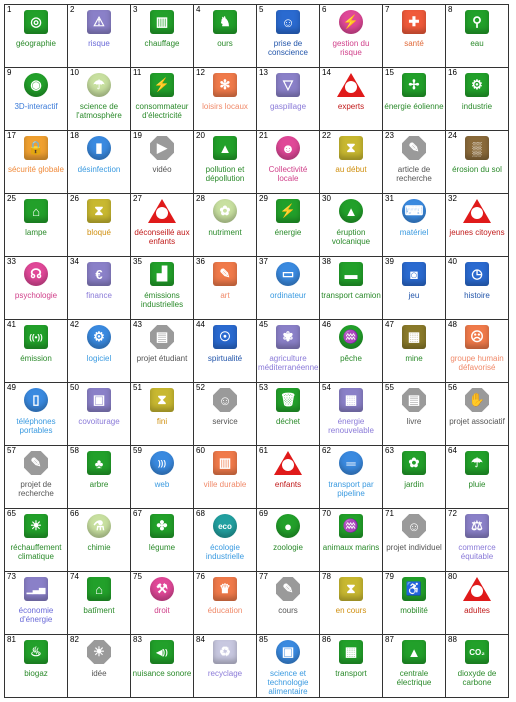 The width and height of the screenshot is (516, 702). I want to click on icon-cell: 37 ▭ ordinateur, so click(288, 288).